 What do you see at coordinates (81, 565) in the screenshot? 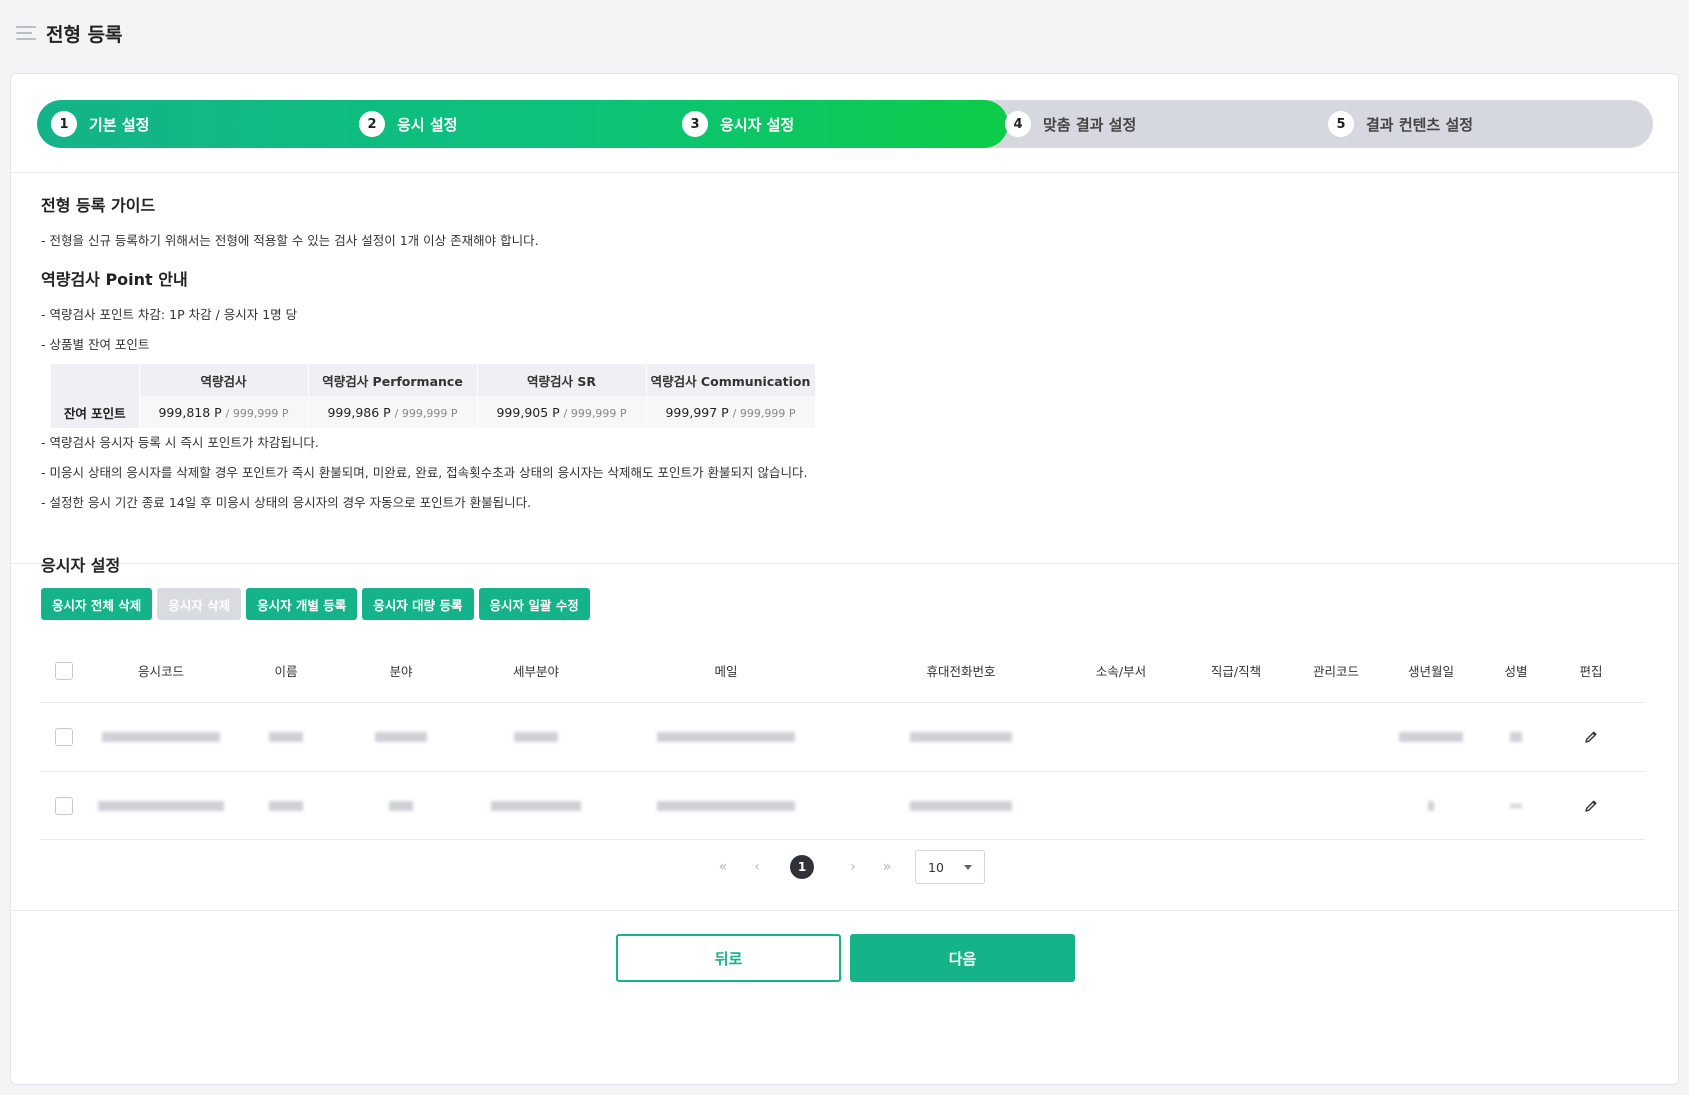
I see `applicant-section-title: 응시자 설정` at bounding box center [81, 565].